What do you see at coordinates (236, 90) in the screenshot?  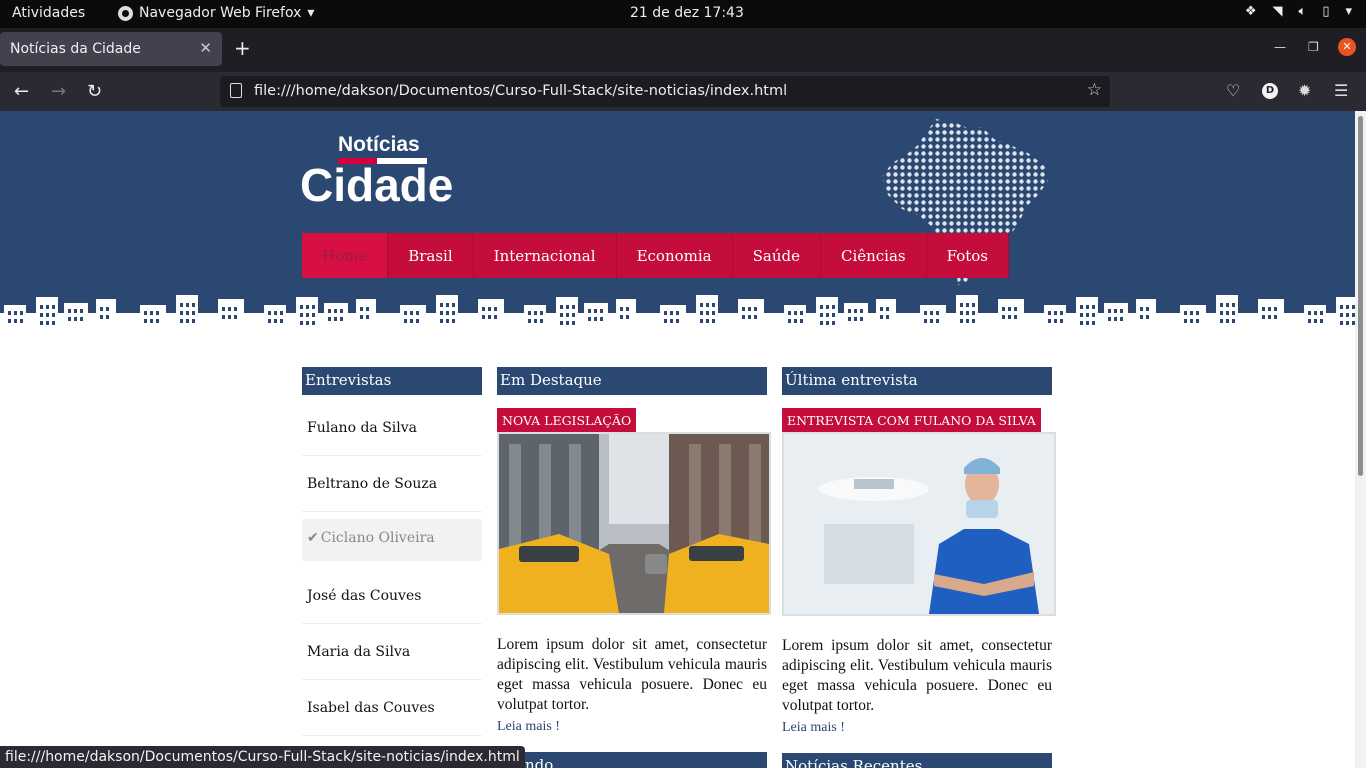 I see `page-icon` at bounding box center [236, 90].